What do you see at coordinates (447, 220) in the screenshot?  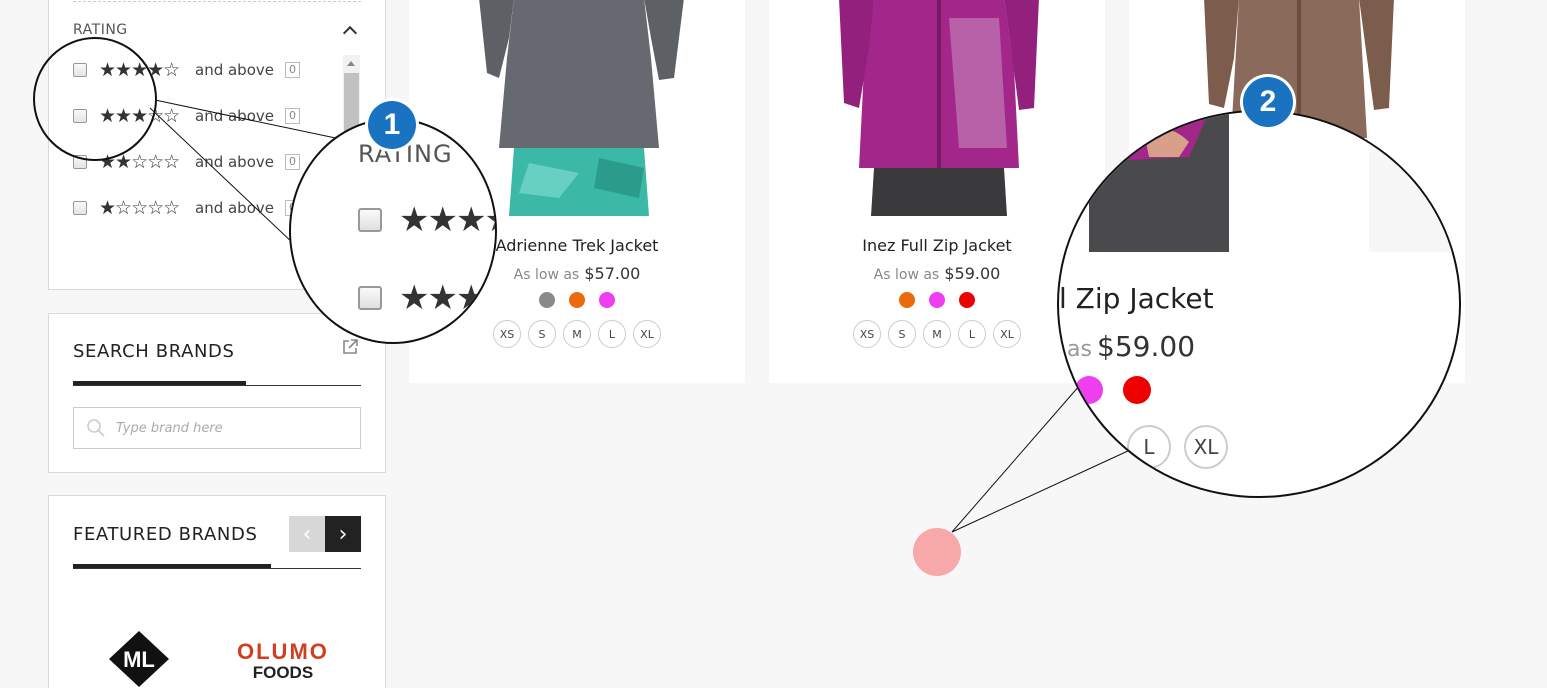 I see `zoom-star-rating-icon: ★★★★` at bounding box center [447, 220].